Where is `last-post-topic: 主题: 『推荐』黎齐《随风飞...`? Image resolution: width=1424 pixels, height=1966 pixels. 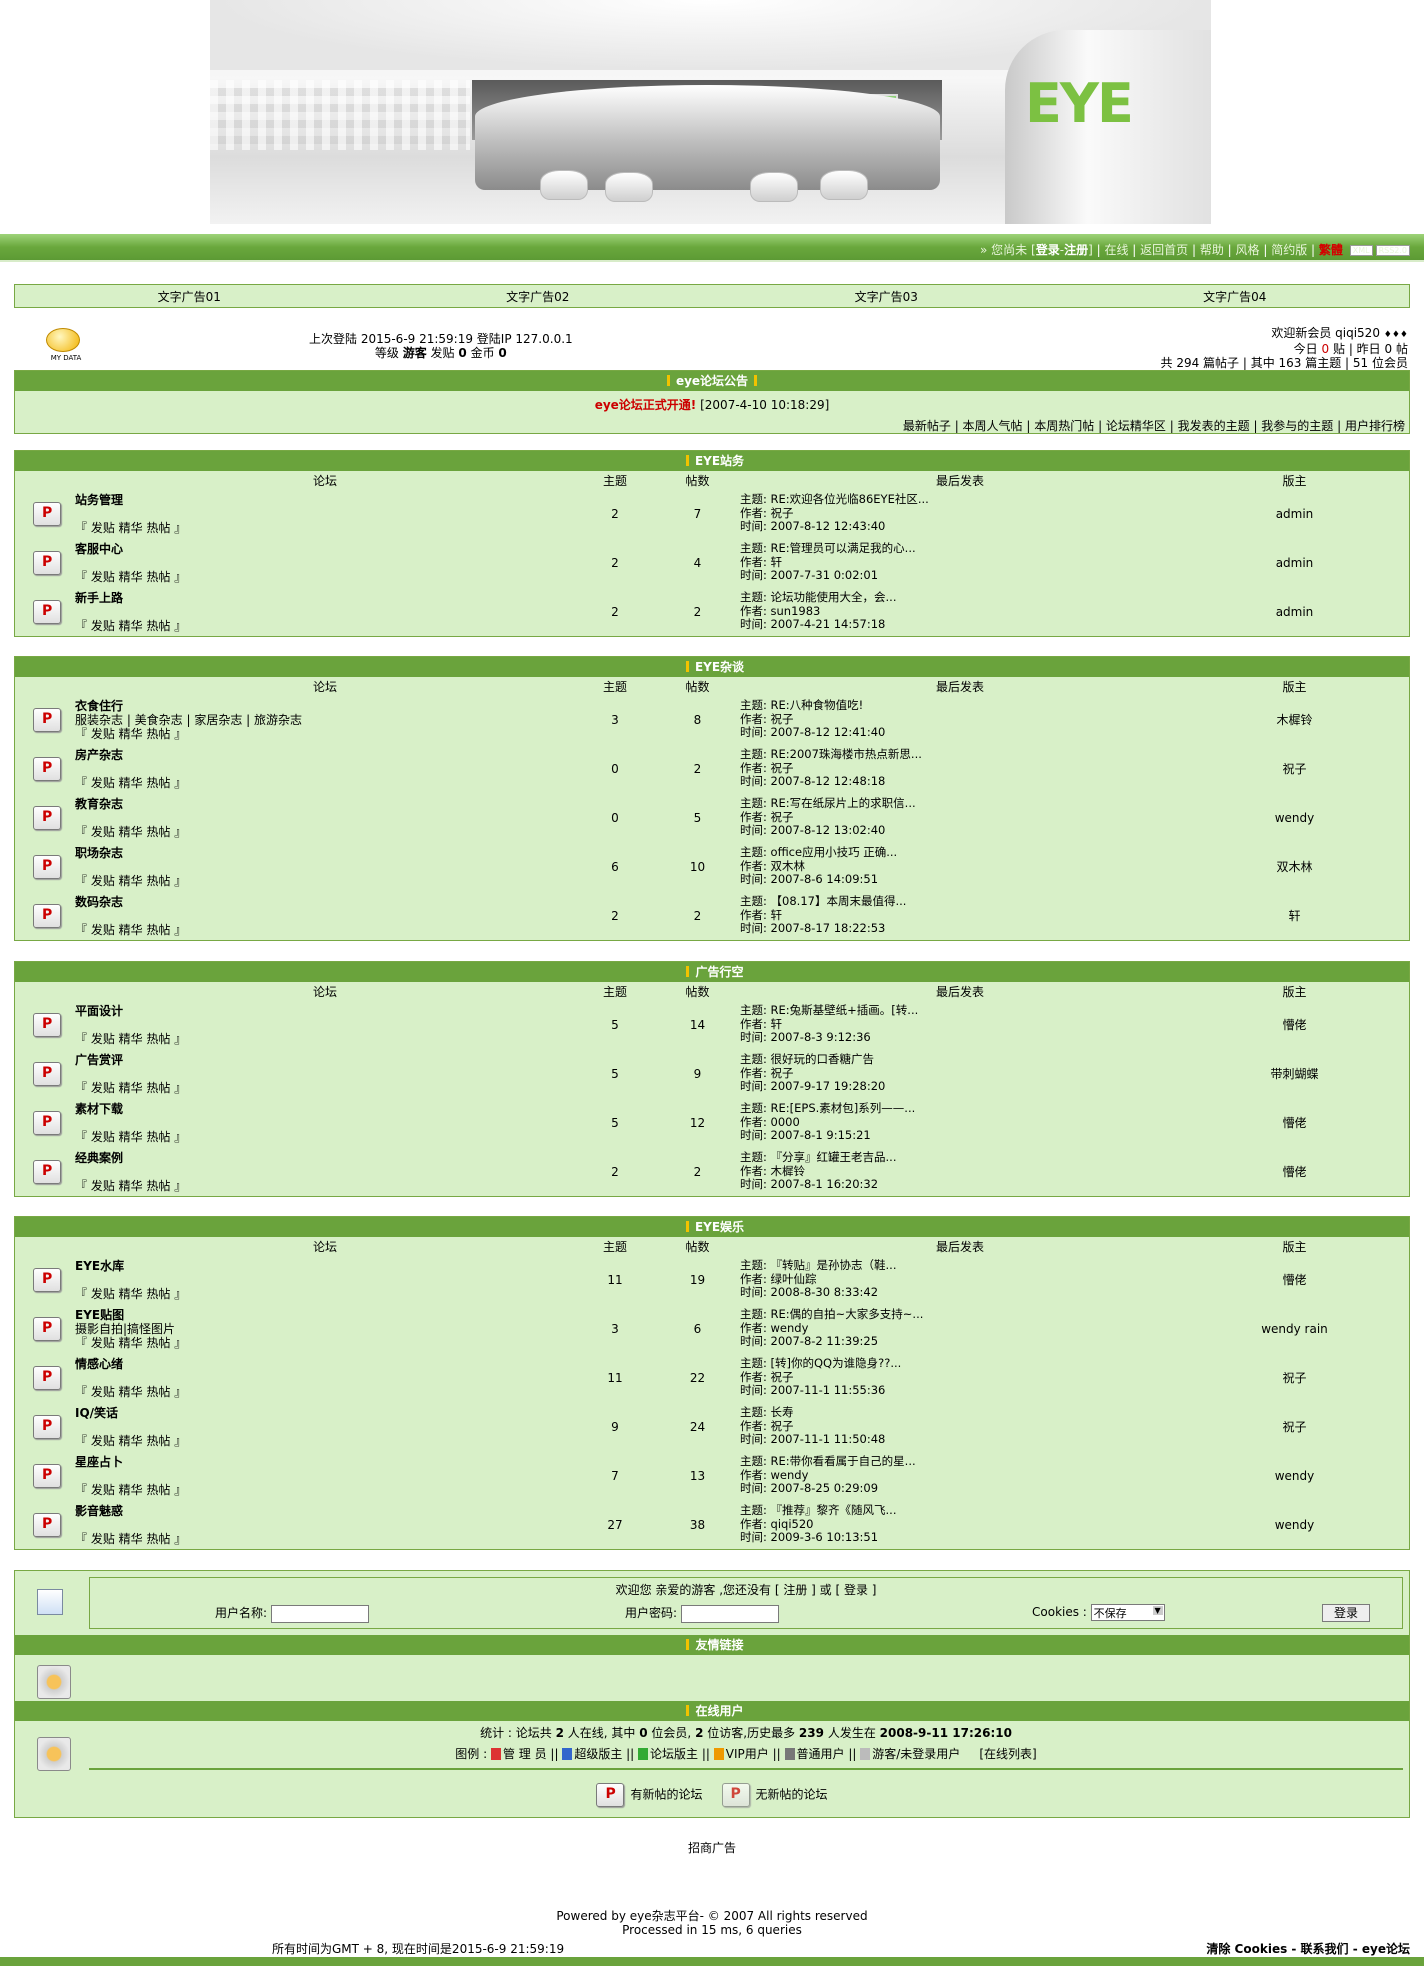 last-post-topic: 主题: 『推荐』黎齐《随风飞... is located at coordinates (960, 1511).